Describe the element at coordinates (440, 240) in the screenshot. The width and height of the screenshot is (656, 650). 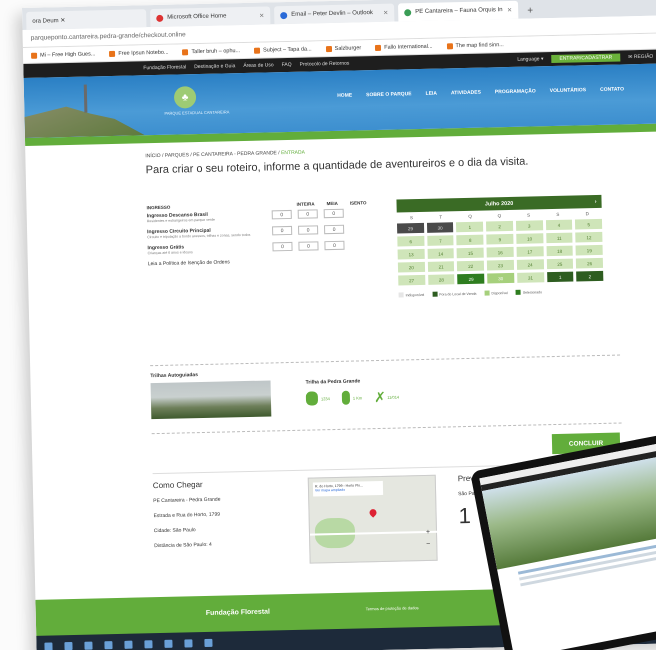
I see `calendar-day: 7` at that location.